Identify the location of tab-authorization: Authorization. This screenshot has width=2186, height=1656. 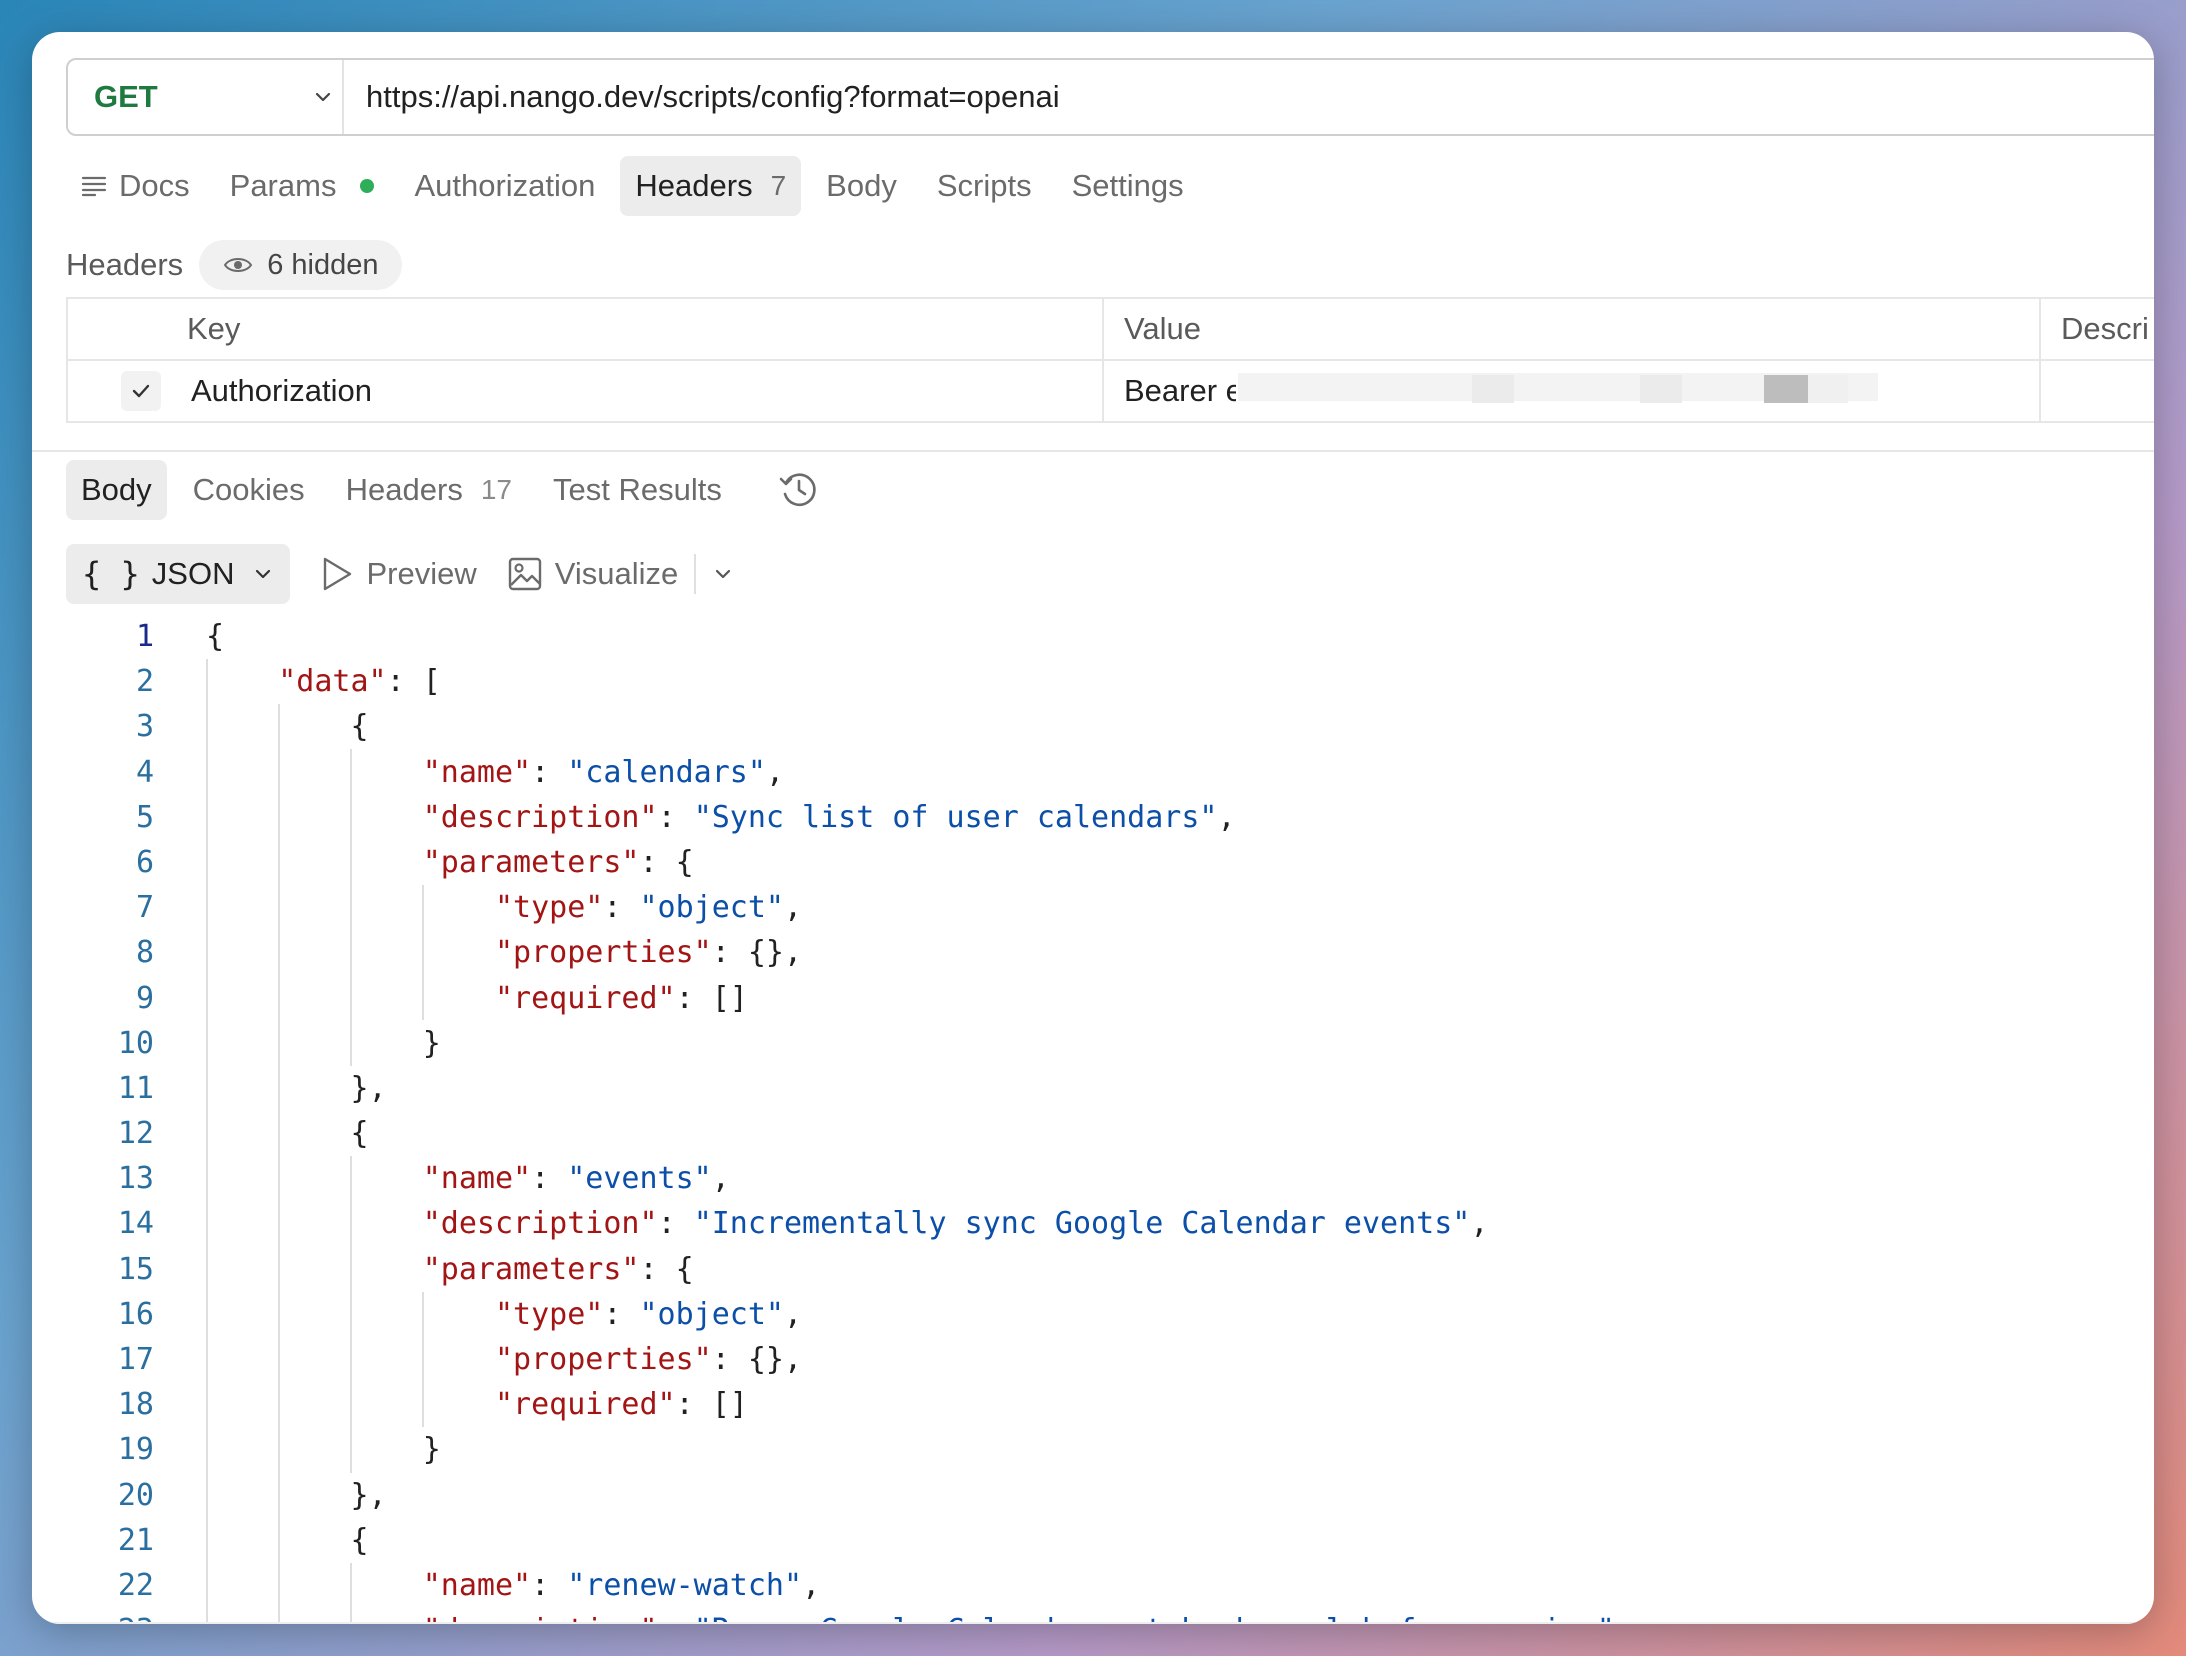
(504, 186).